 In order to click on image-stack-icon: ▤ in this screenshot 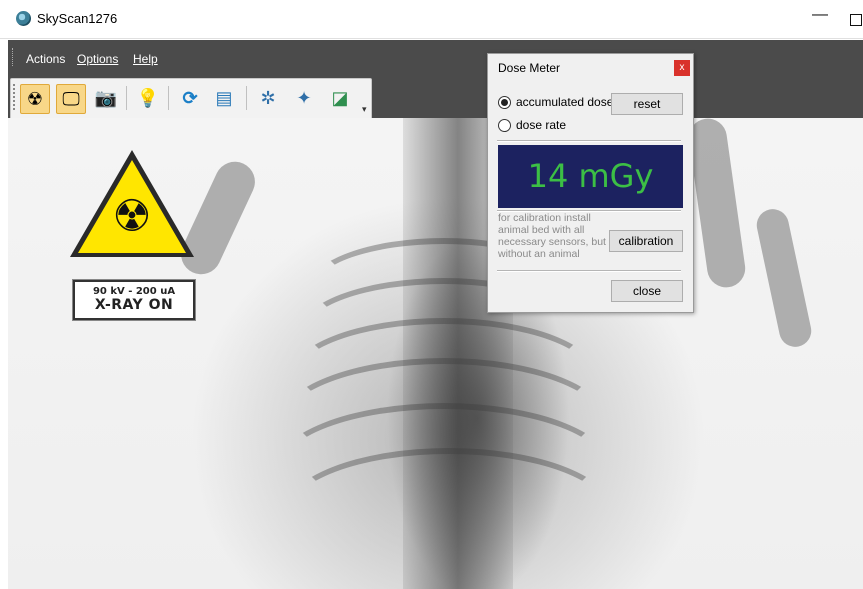, I will do `click(224, 98)`.